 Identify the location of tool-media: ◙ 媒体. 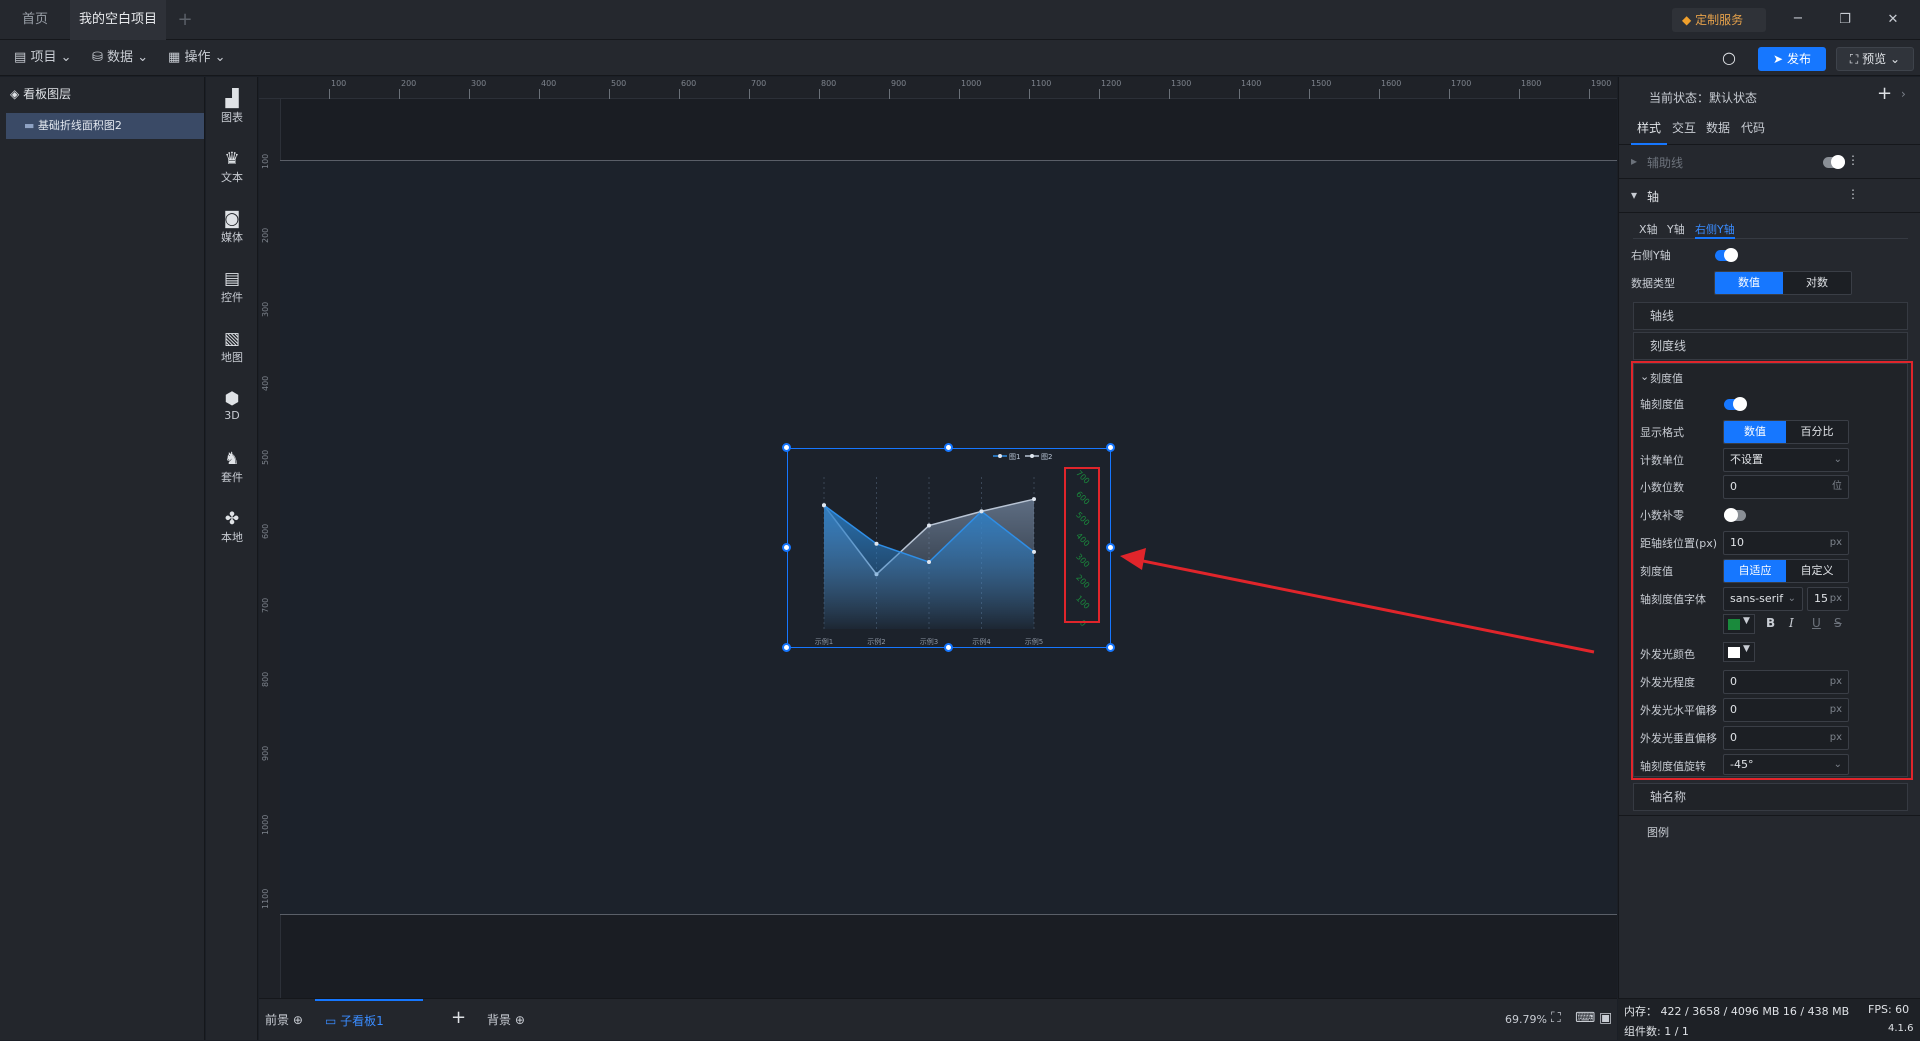
(232, 227).